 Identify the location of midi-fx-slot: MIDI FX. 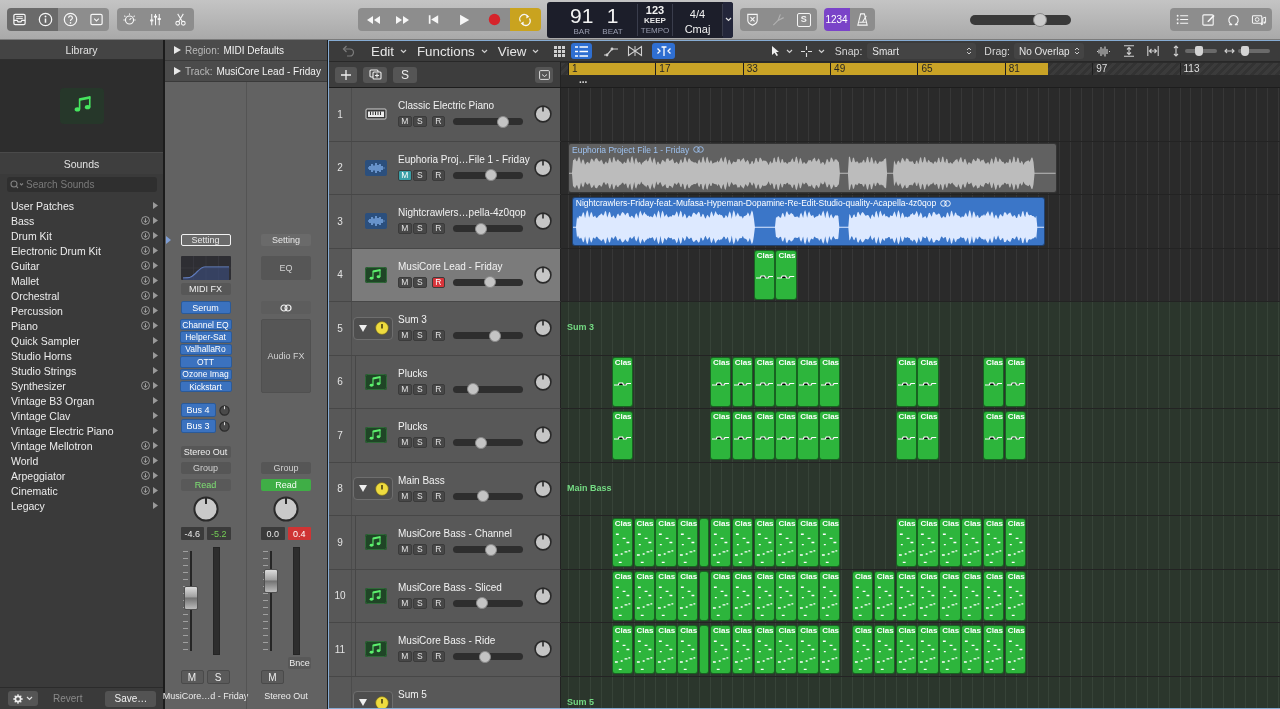
(205, 289).